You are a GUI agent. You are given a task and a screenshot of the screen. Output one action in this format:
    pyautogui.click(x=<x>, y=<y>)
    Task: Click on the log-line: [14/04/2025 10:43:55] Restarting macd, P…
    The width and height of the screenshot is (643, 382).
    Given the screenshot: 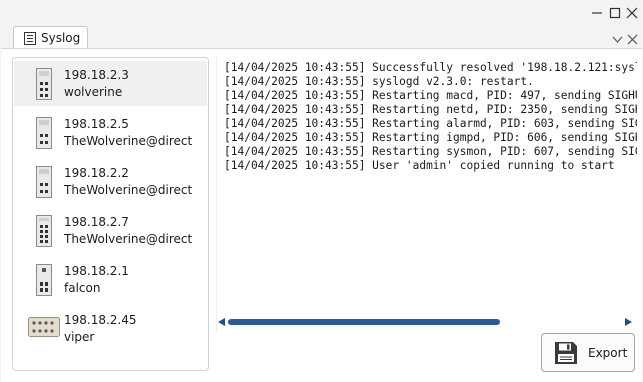 What is the action you would take?
    pyautogui.click(x=430, y=95)
    